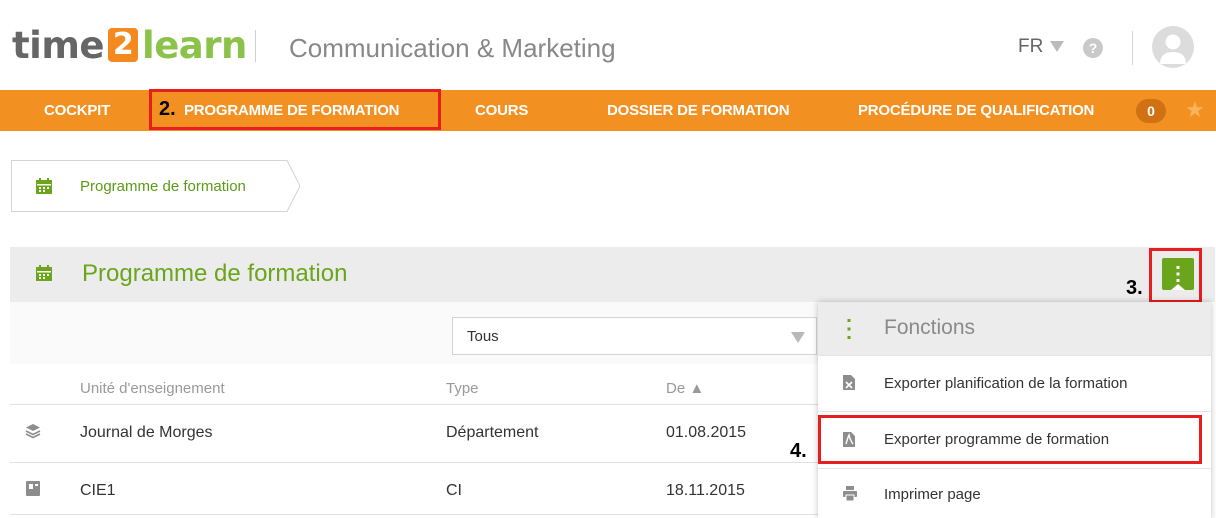 The width and height of the screenshot is (1216, 518). Describe the element at coordinates (1151, 111) in the screenshot. I see `notification-badge: 0` at that location.